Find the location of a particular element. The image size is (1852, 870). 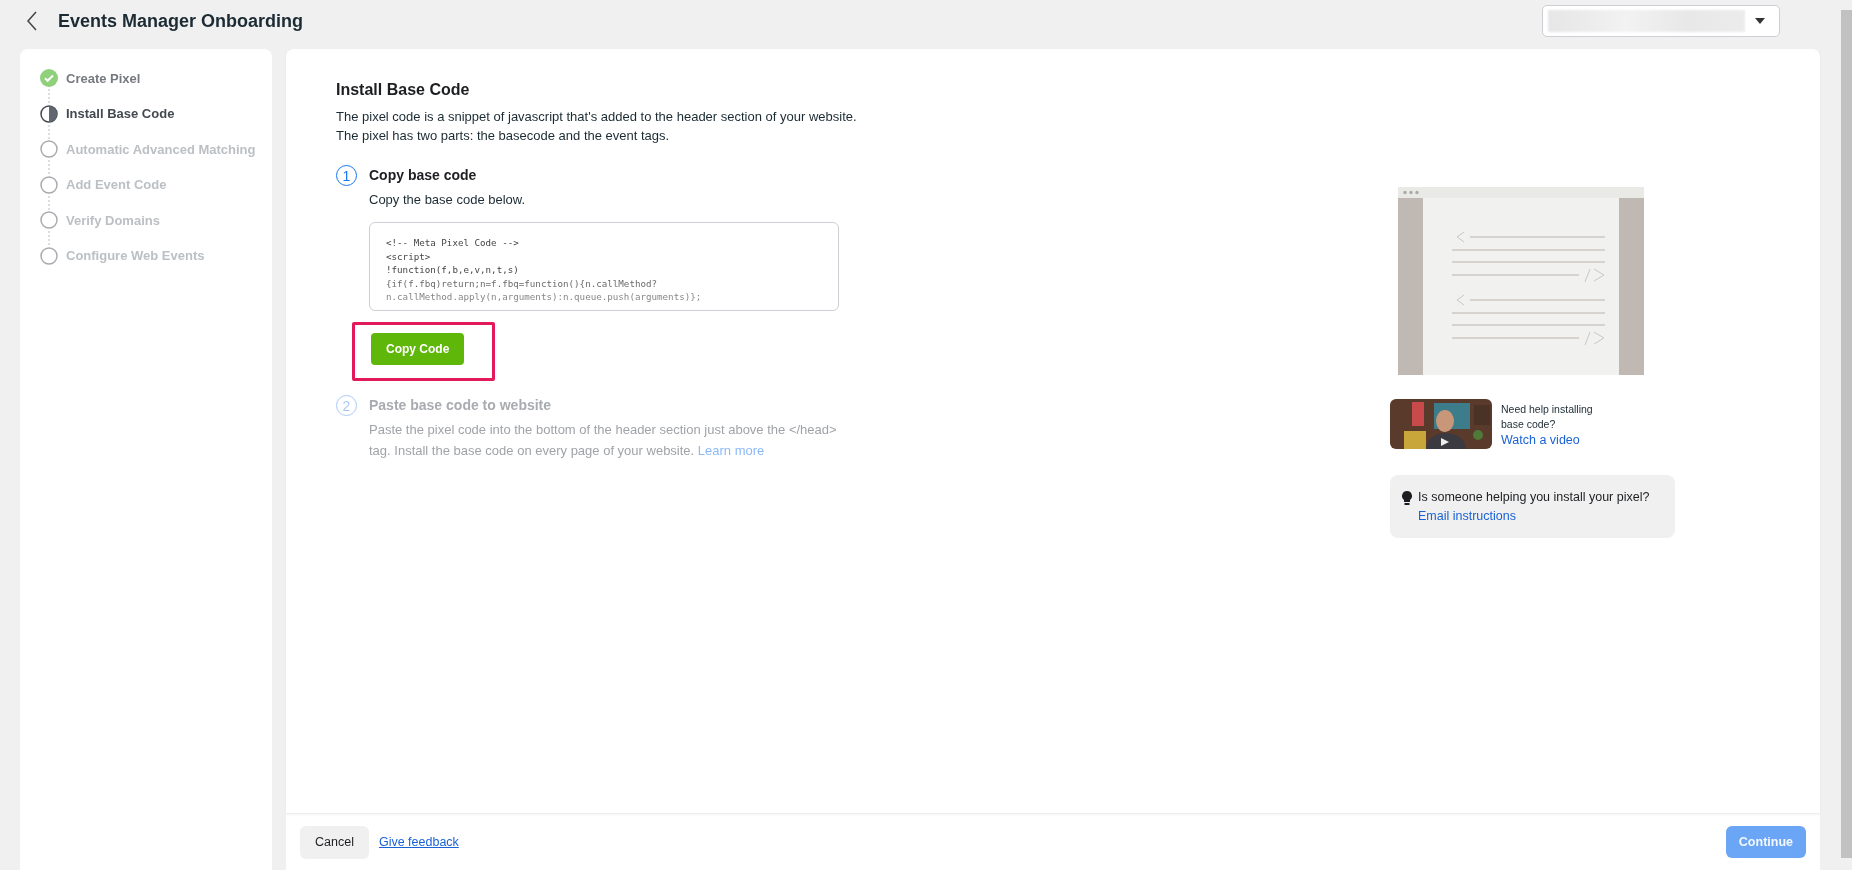

lightbulb-icon is located at coordinates (1407, 498).